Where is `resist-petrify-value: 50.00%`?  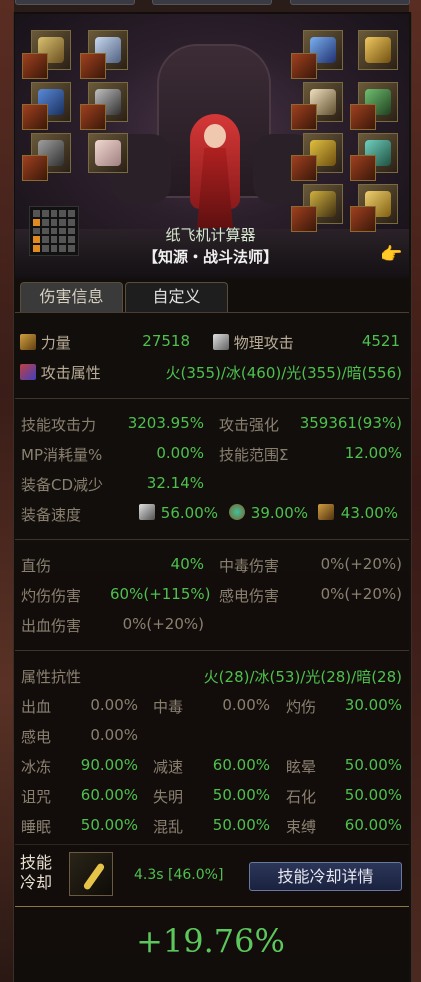 resist-petrify-value: 50.00% is located at coordinates (373, 795).